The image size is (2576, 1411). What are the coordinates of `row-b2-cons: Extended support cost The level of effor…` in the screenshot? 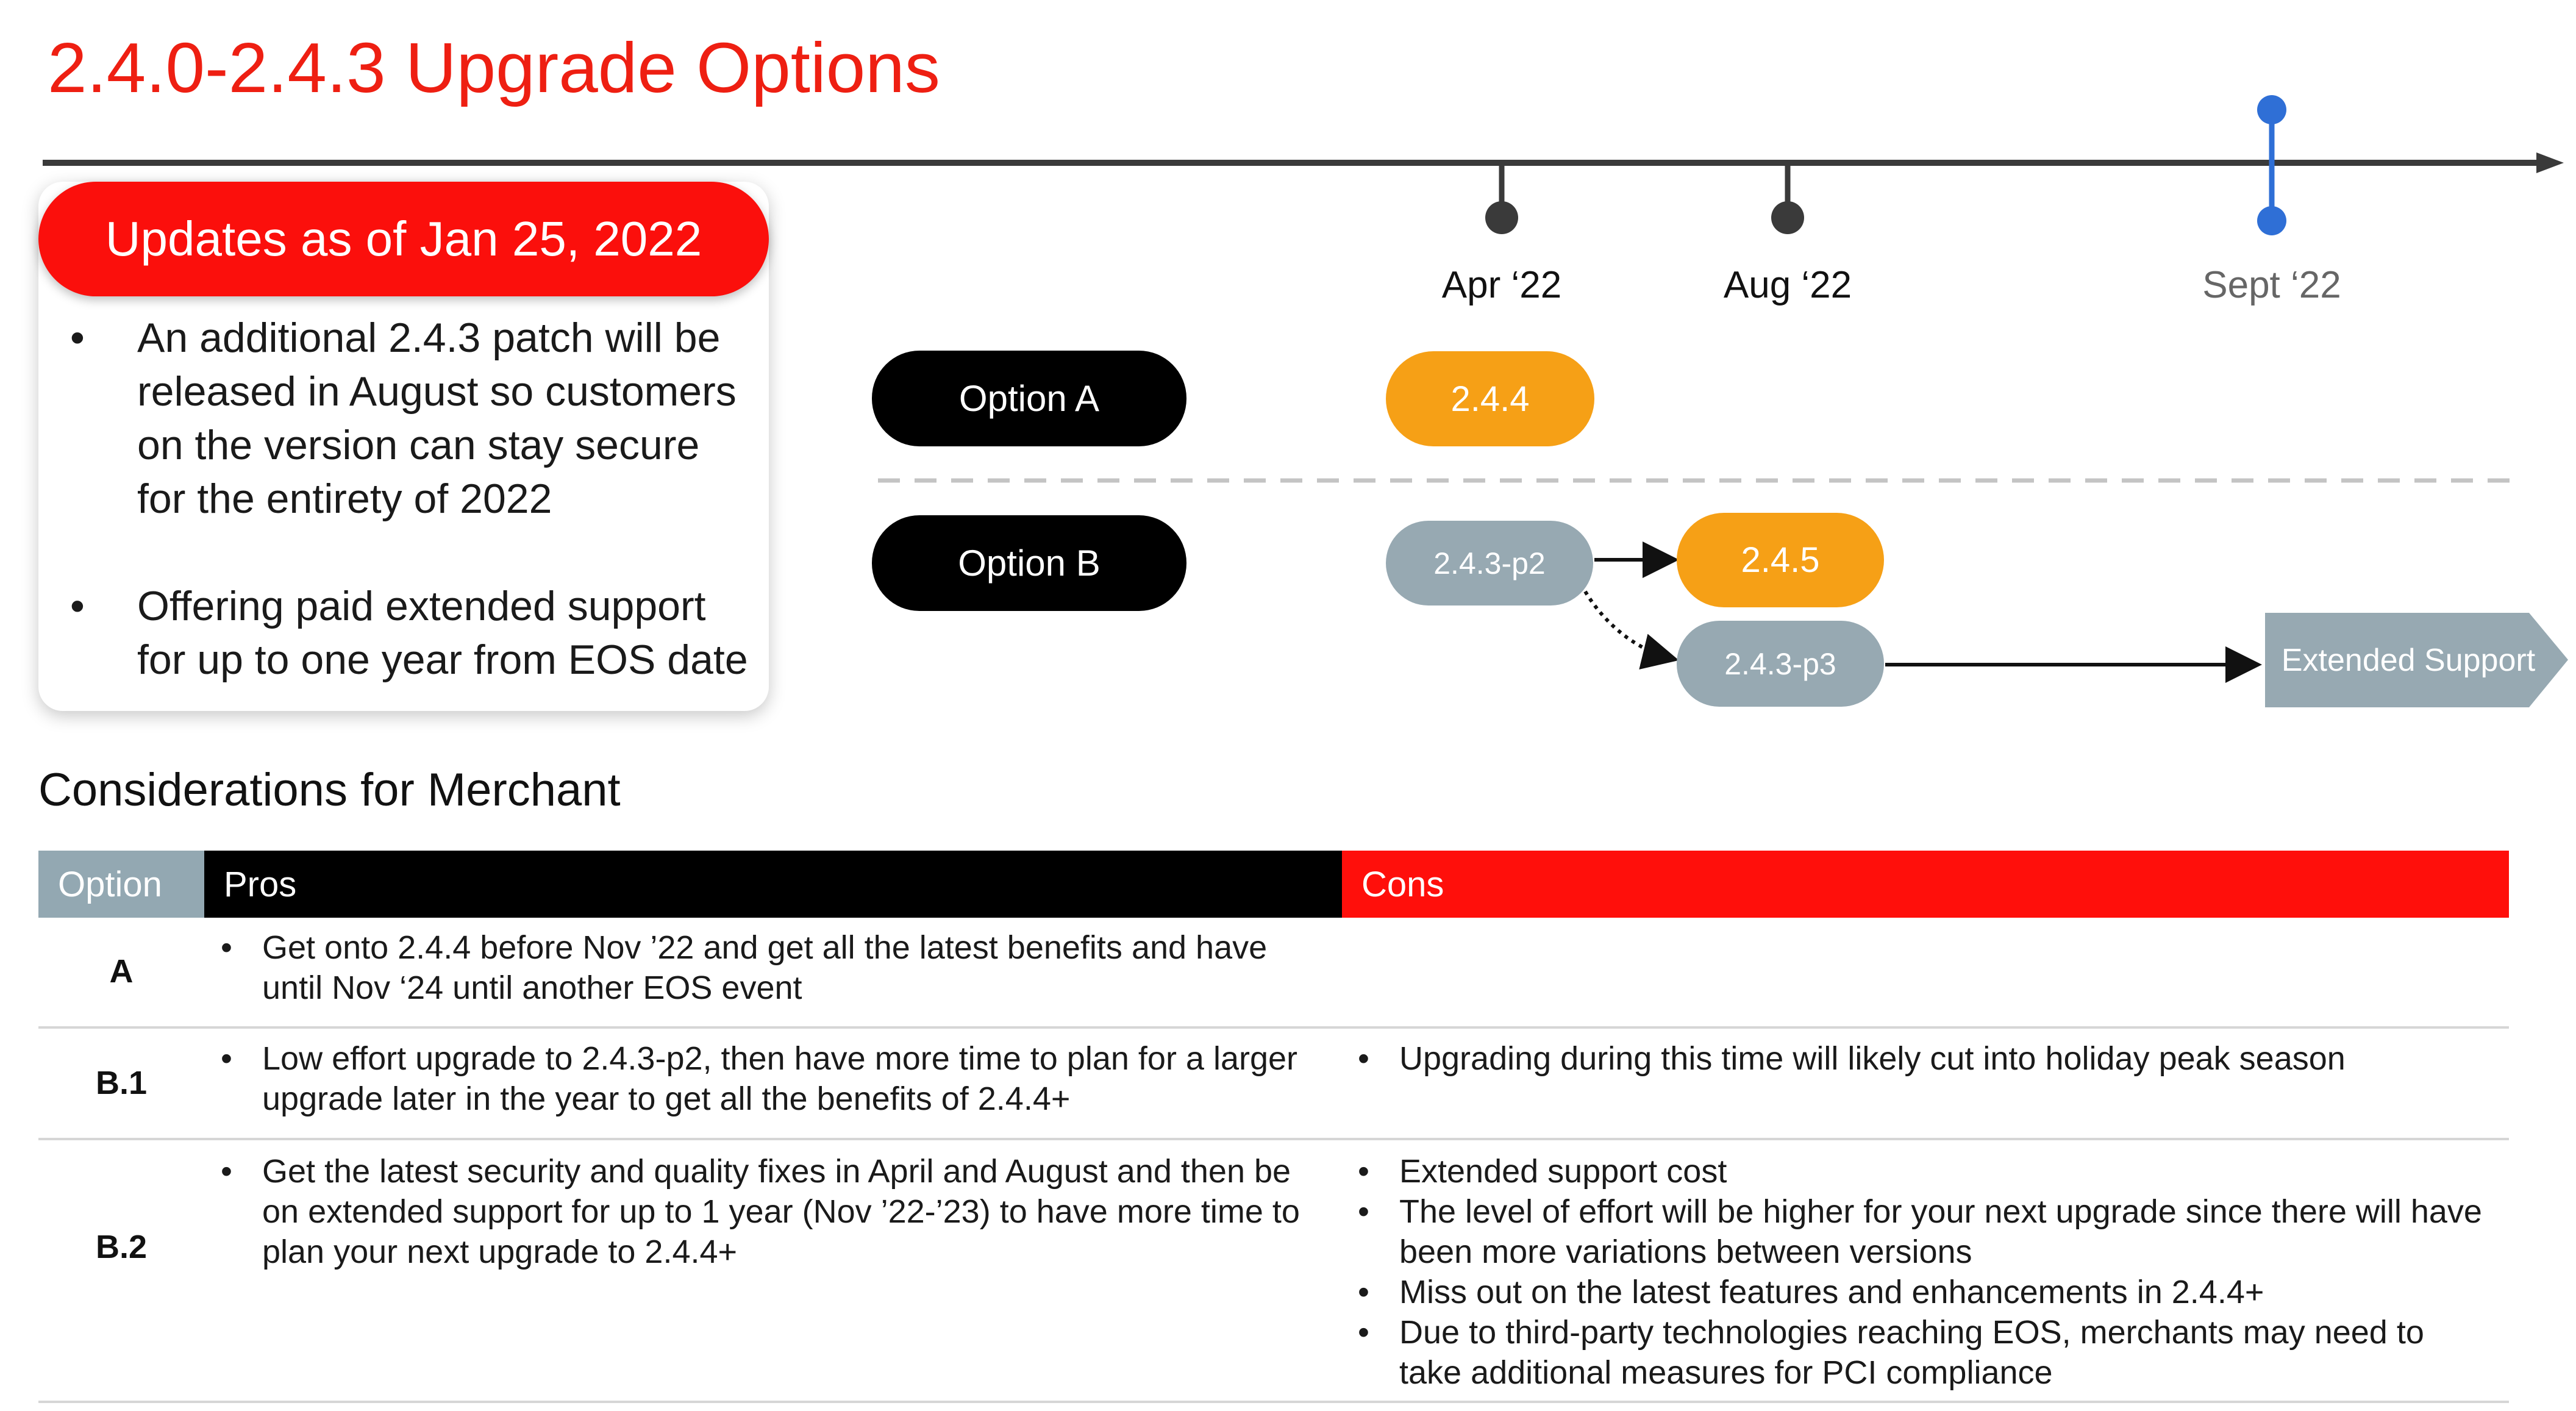 It's located at (1917, 1272).